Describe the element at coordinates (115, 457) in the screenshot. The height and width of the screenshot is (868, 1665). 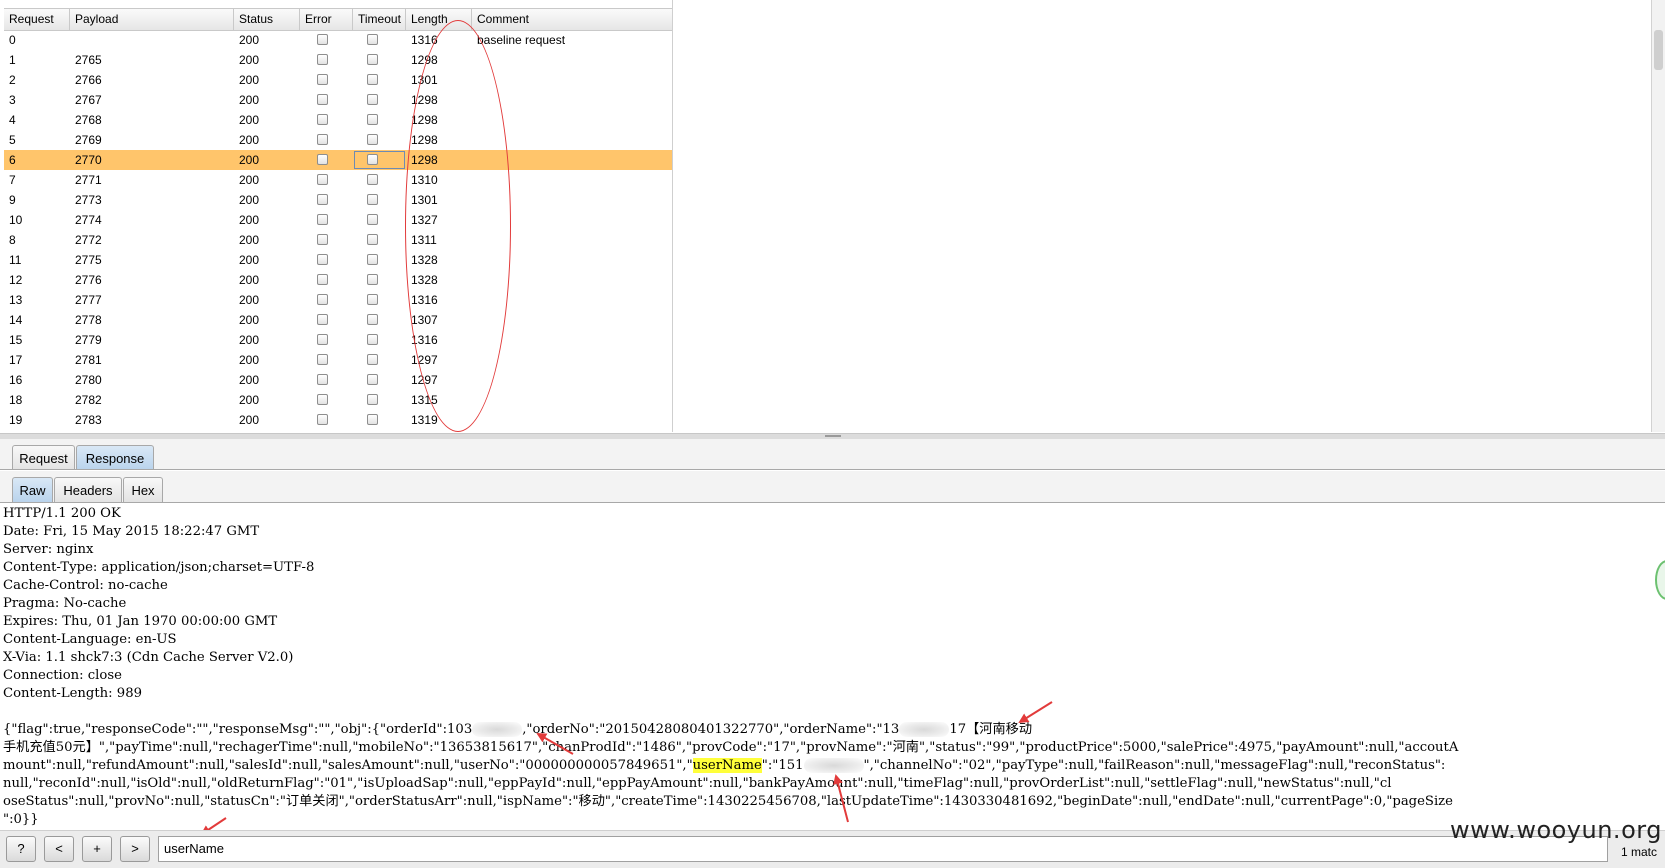
I see `tab-response: Response` at that location.